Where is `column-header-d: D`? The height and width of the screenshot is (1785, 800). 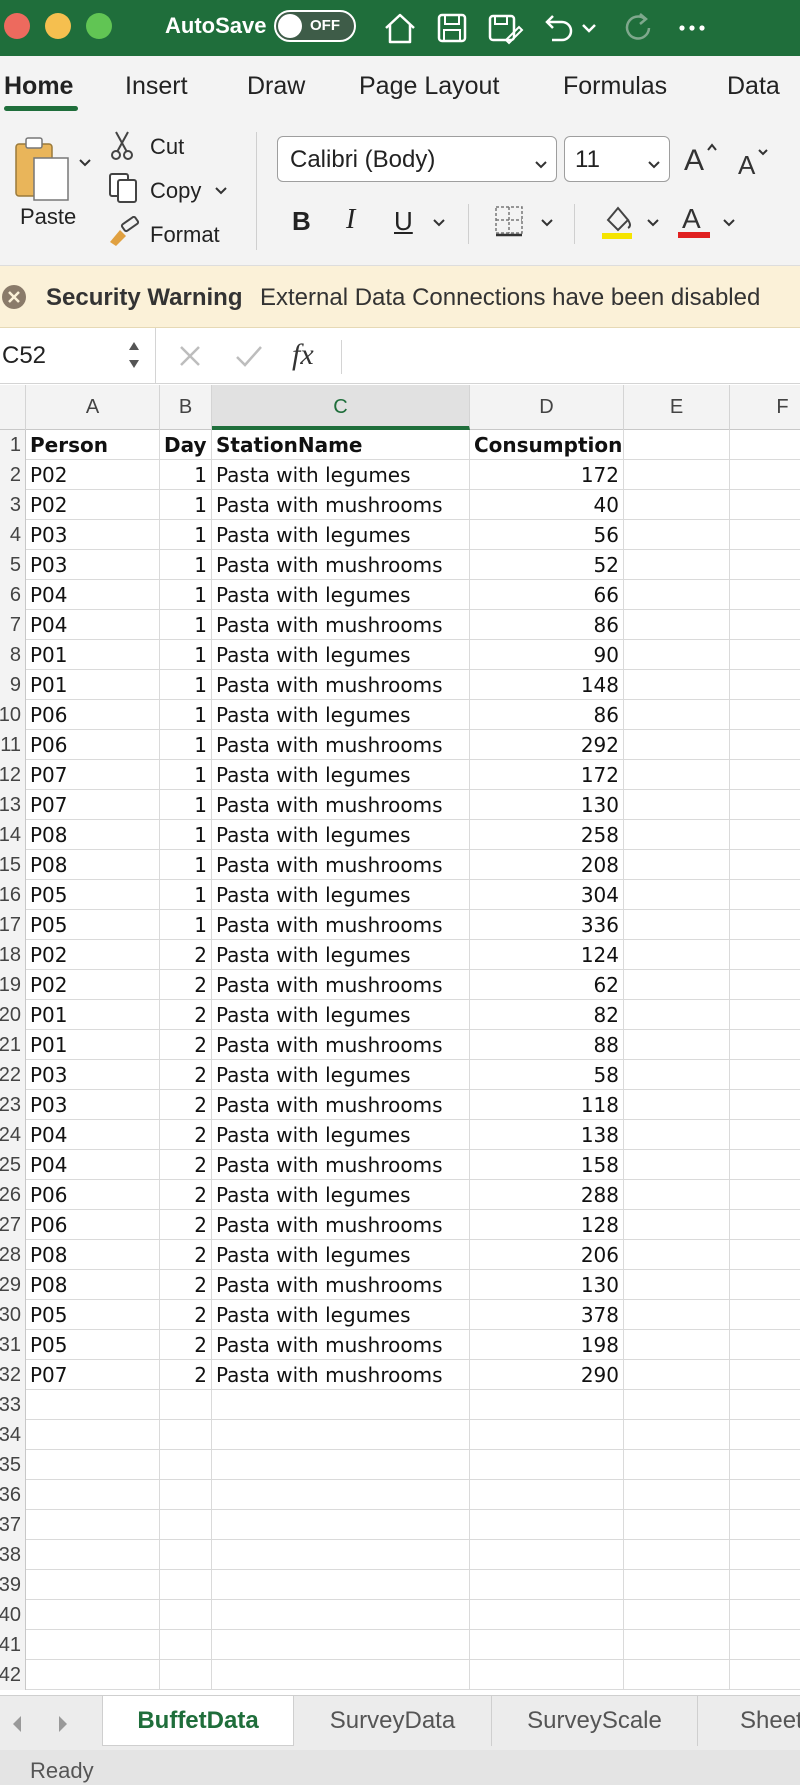
column-header-d: D is located at coordinates (547, 407).